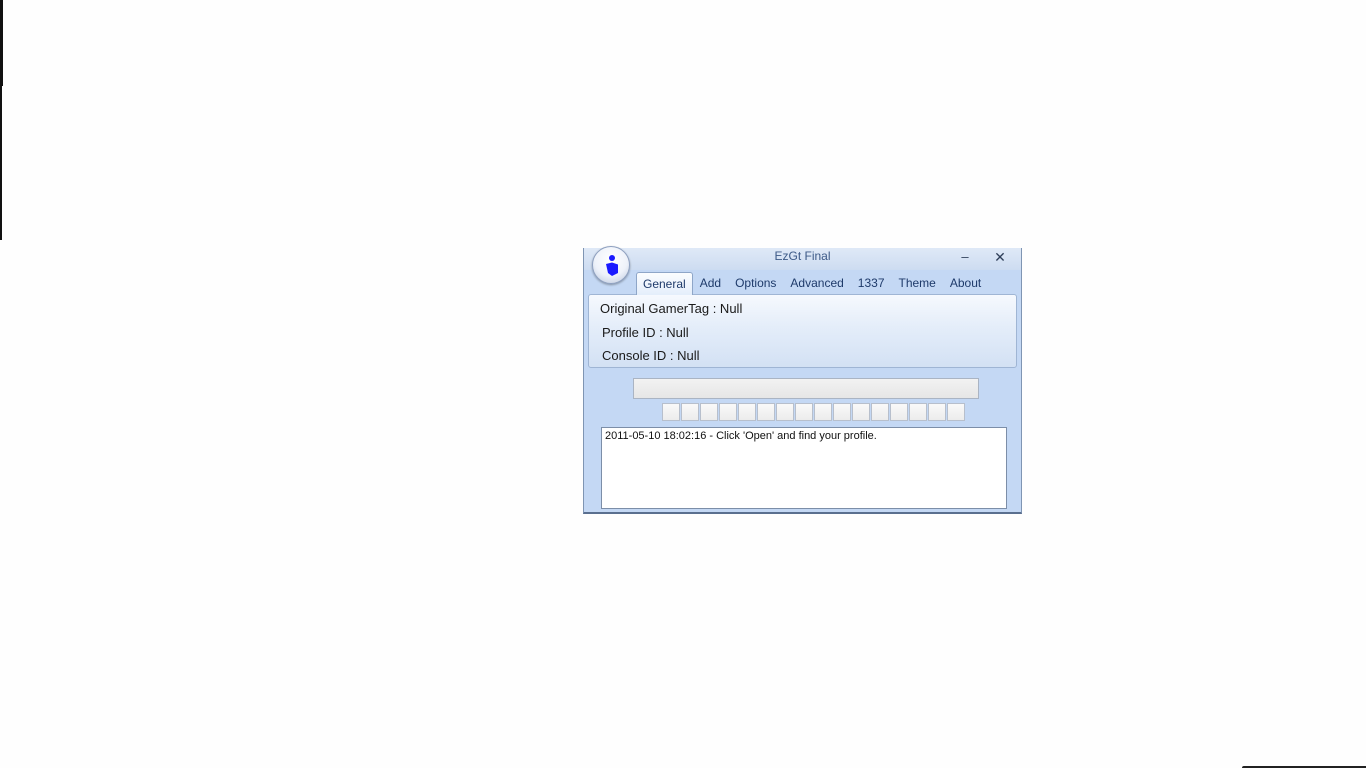 The width and height of the screenshot is (1366, 768). What do you see at coordinates (816, 283) in the screenshot?
I see `tab-advanced: Advanced` at bounding box center [816, 283].